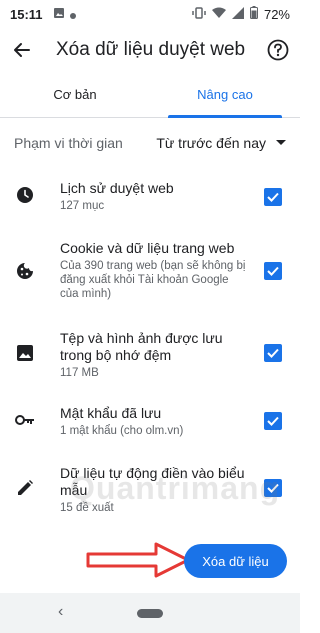 The width and height of the screenshot is (320, 633). Describe the element at coordinates (25, 420) in the screenshot. I see `key-icon` at that location.